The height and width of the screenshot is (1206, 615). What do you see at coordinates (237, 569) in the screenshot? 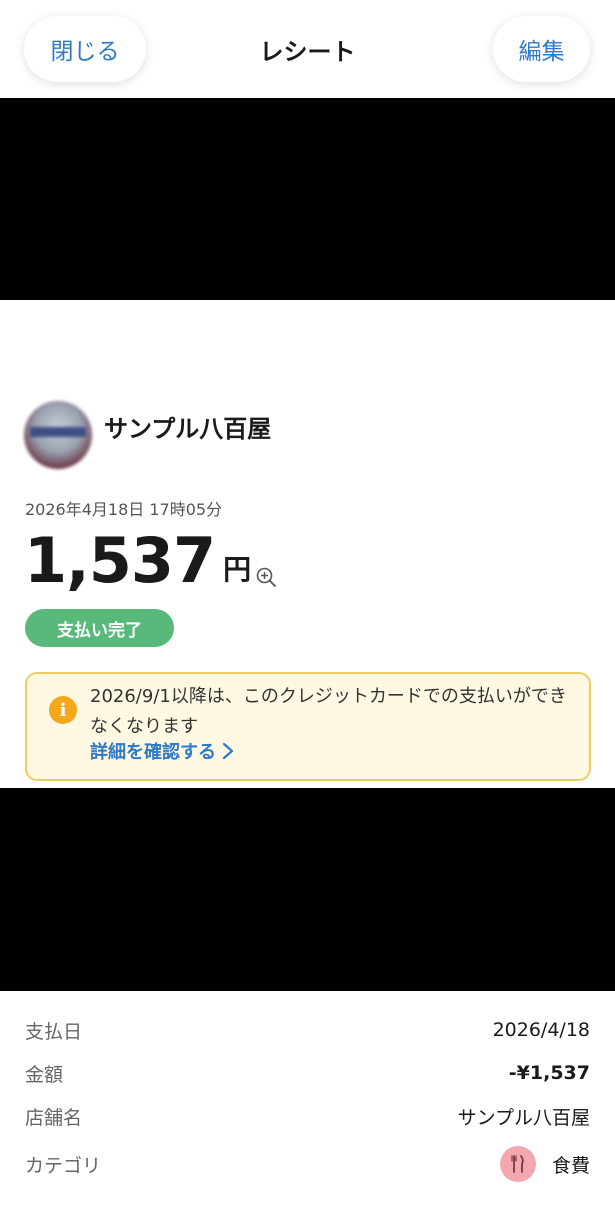
I see `currency-unit: 円` at bounding box center [237, 569].